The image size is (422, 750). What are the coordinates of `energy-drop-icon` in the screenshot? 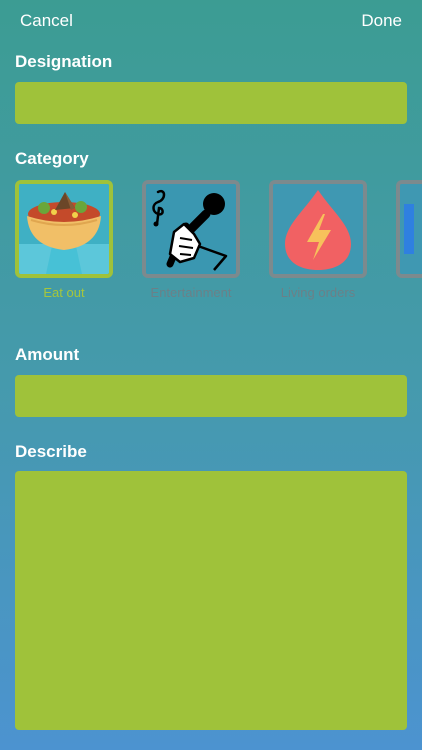 It's located at (318, 229).